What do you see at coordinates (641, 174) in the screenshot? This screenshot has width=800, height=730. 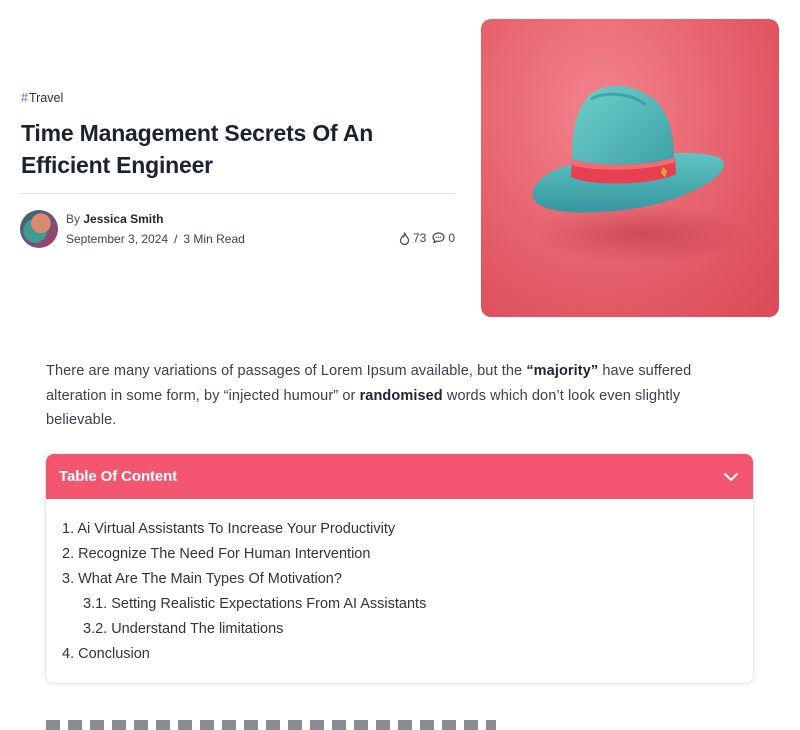 I see `fedora-hat-illustration` at bounding box center [641, 174].